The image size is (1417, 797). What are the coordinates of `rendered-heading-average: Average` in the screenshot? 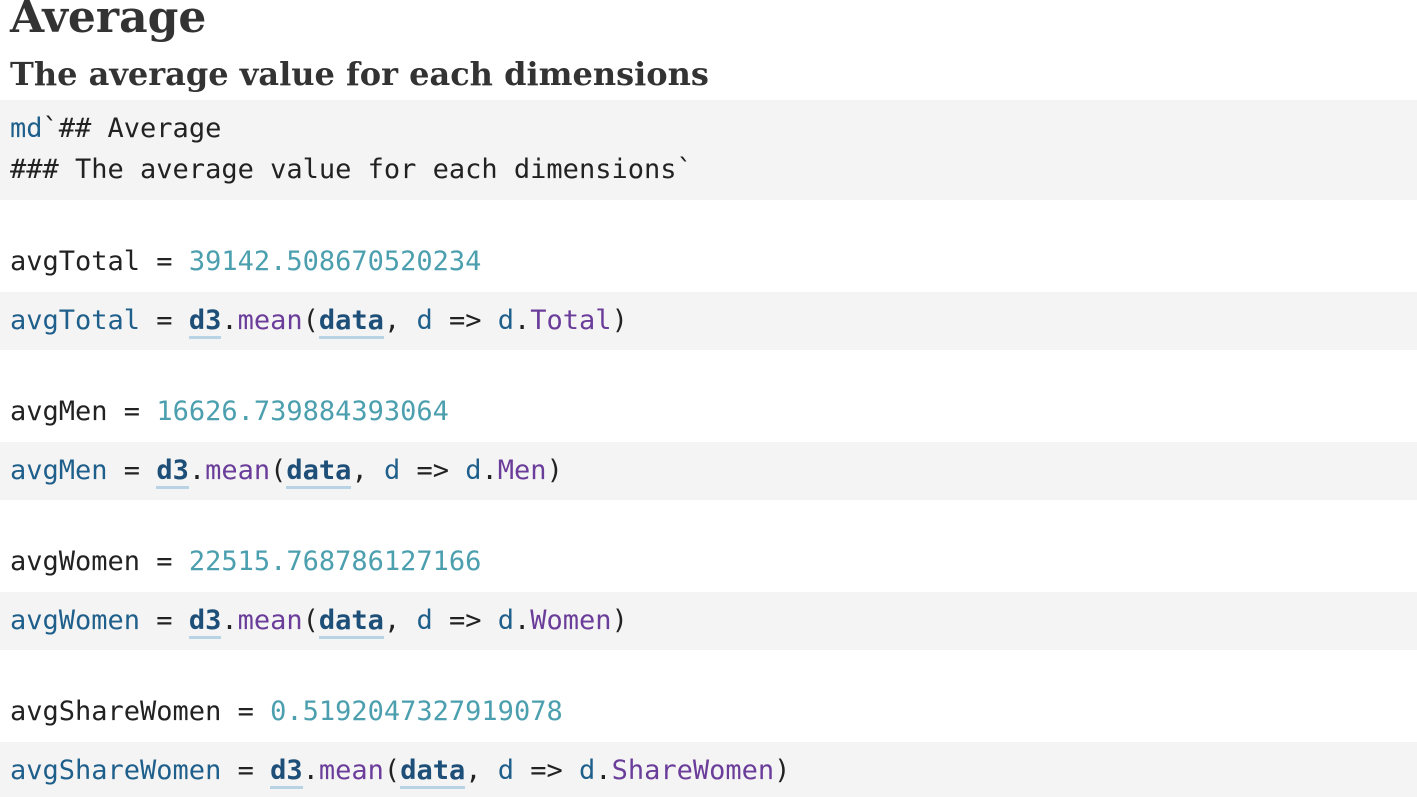 It's located at (108, 21).